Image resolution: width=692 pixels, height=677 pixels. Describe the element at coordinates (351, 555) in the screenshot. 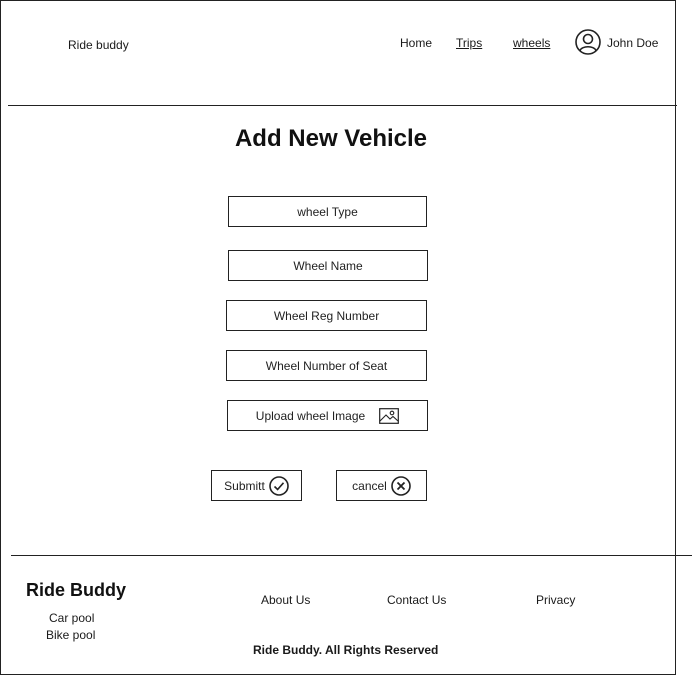

I see `footer-divider` at that location.